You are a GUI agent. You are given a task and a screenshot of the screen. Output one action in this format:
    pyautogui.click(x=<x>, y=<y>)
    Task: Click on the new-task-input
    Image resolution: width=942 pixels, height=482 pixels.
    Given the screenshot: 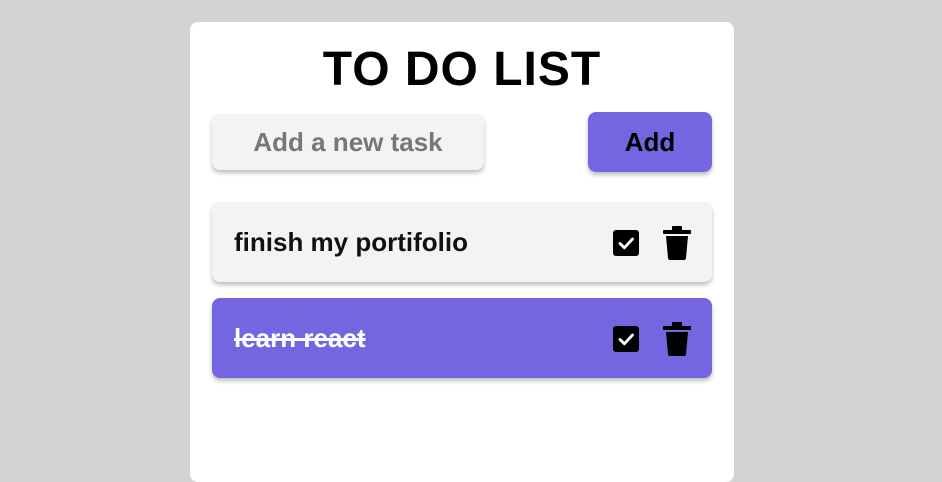 What is the action you would take?
    pyautogui.click(x=348, y=142)
    